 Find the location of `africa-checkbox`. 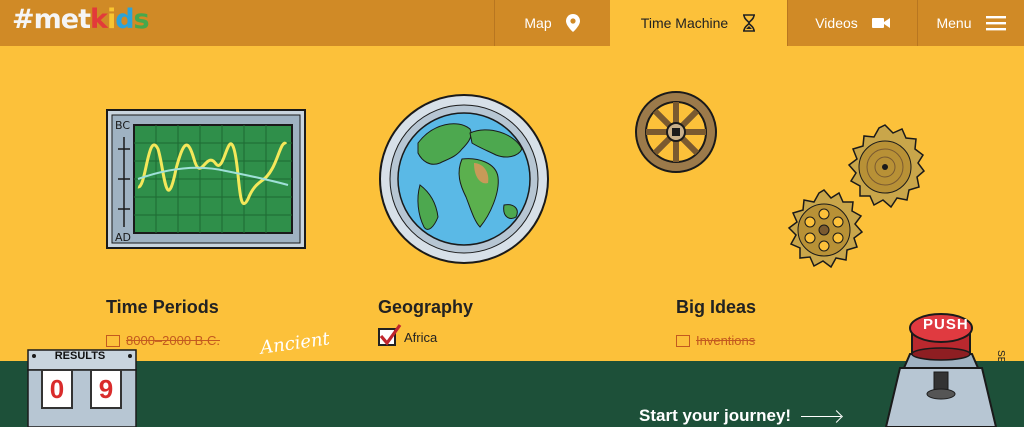

africa-checkbox is located at coordinates (390, 335).